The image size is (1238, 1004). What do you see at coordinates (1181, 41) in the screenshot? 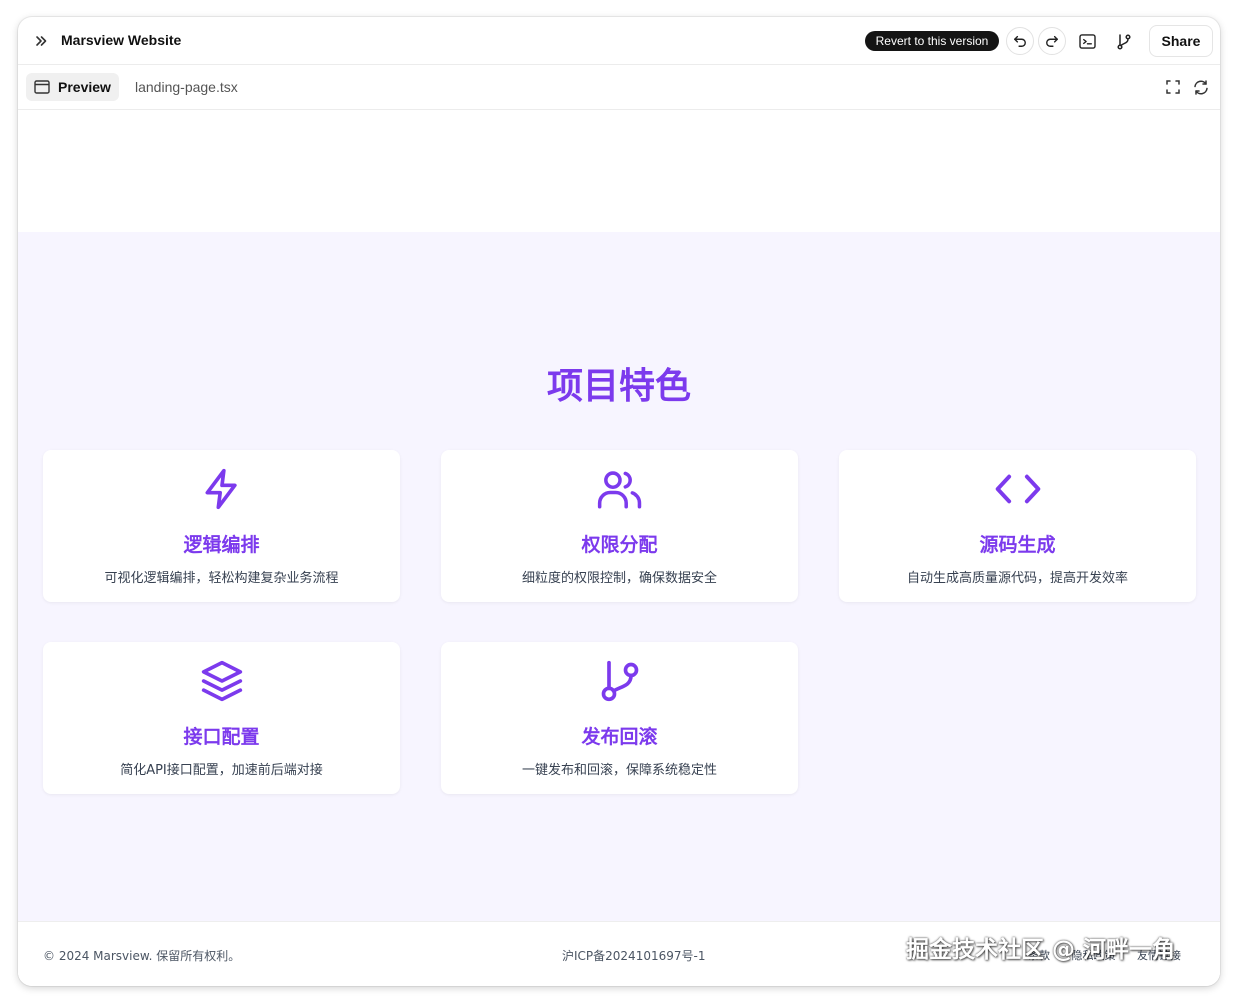
I see `share-button: Share` at bounding box center [1181, 41].